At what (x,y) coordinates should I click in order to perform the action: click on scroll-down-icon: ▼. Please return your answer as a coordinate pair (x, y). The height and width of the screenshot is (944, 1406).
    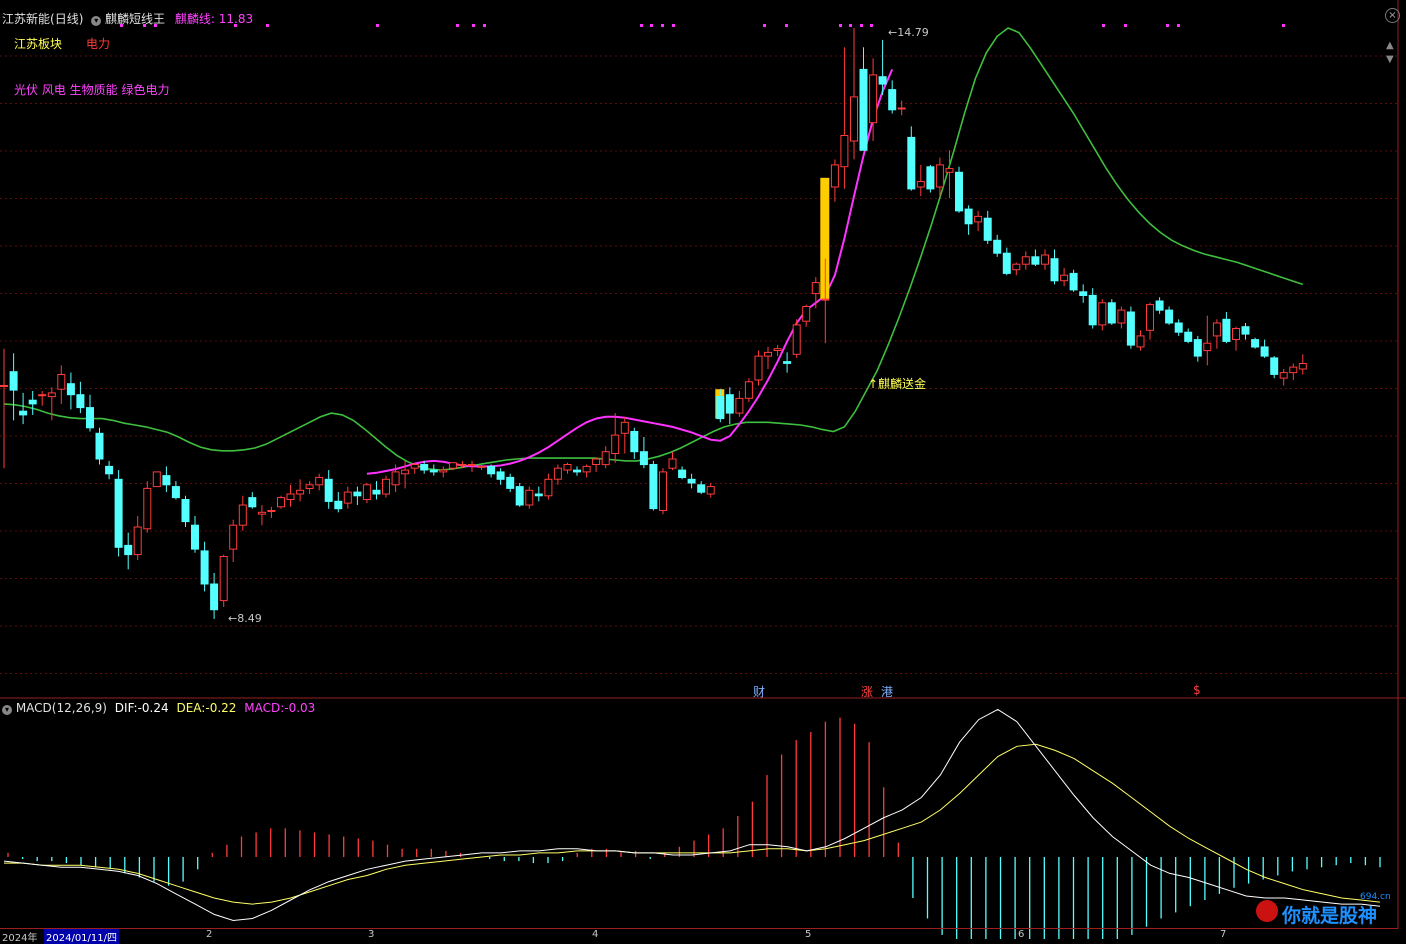
    Looking at the image, I should click on (1390, 59).